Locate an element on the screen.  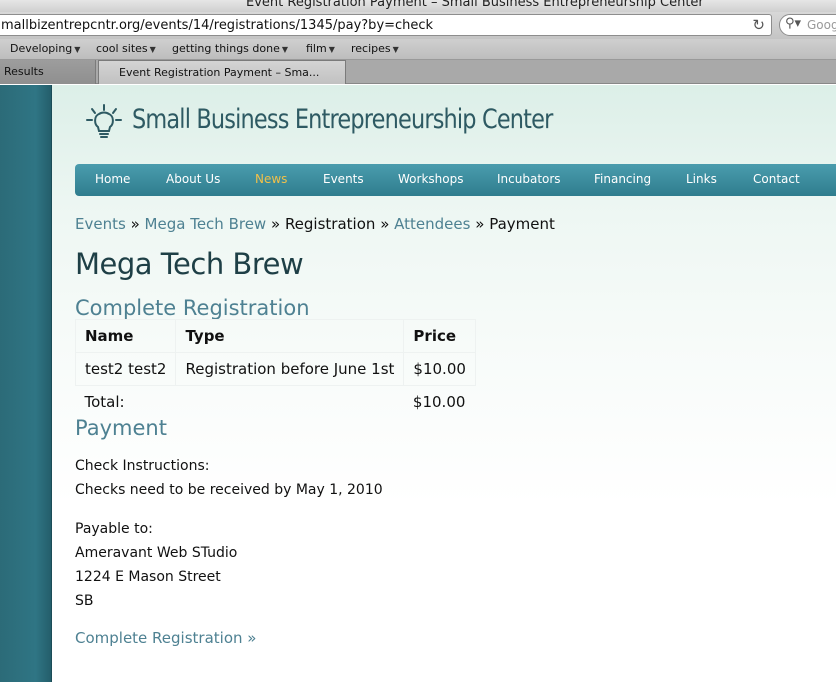
nav-home: Home is located at coordinates (112, 179).